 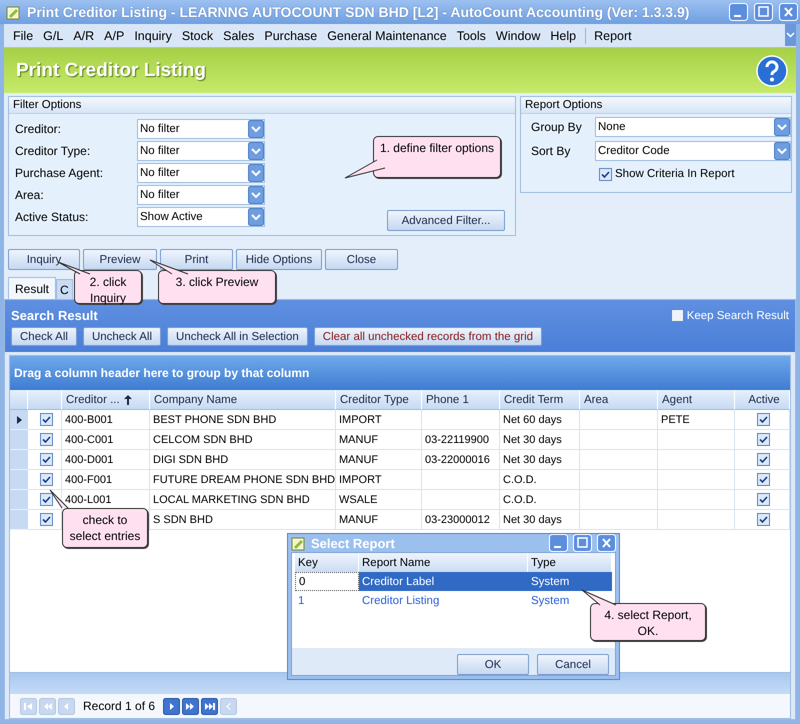 What do you see at coordinates (53, 151) in the screenshot?
I see `field-label: Creditor Type:` at bounding box center [53, 151].